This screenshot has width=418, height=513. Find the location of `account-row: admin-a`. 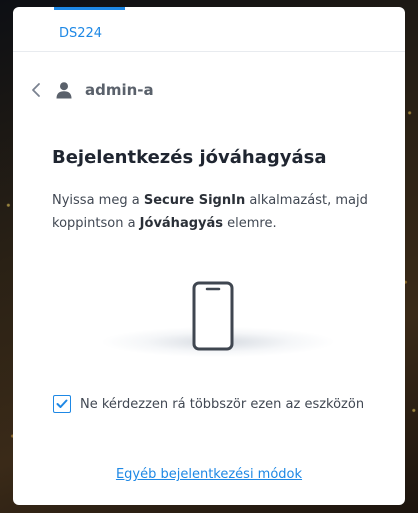

account-row: admin-a is located at coordinates (91, 90).